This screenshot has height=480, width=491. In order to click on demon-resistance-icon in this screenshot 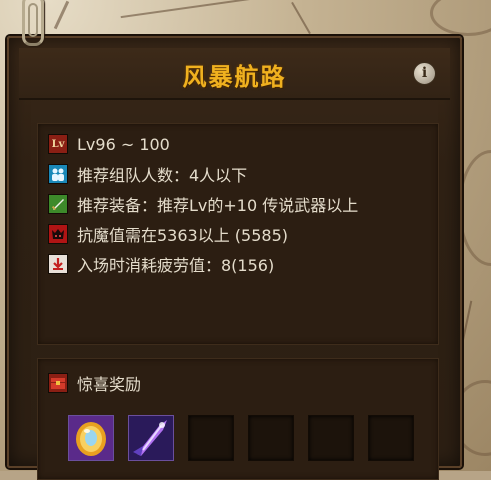, I will do `click(58, 234)`.